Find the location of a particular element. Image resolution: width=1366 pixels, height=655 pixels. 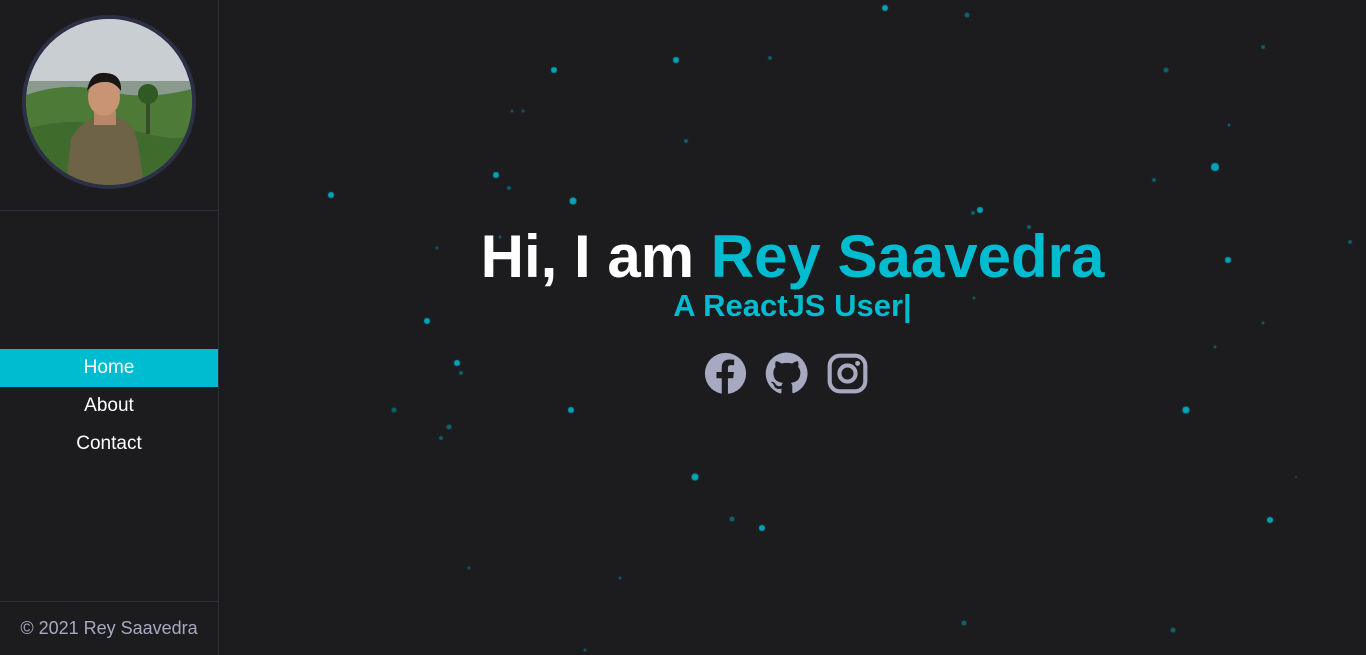

facebook-icon is located at coordinates (725, 373).